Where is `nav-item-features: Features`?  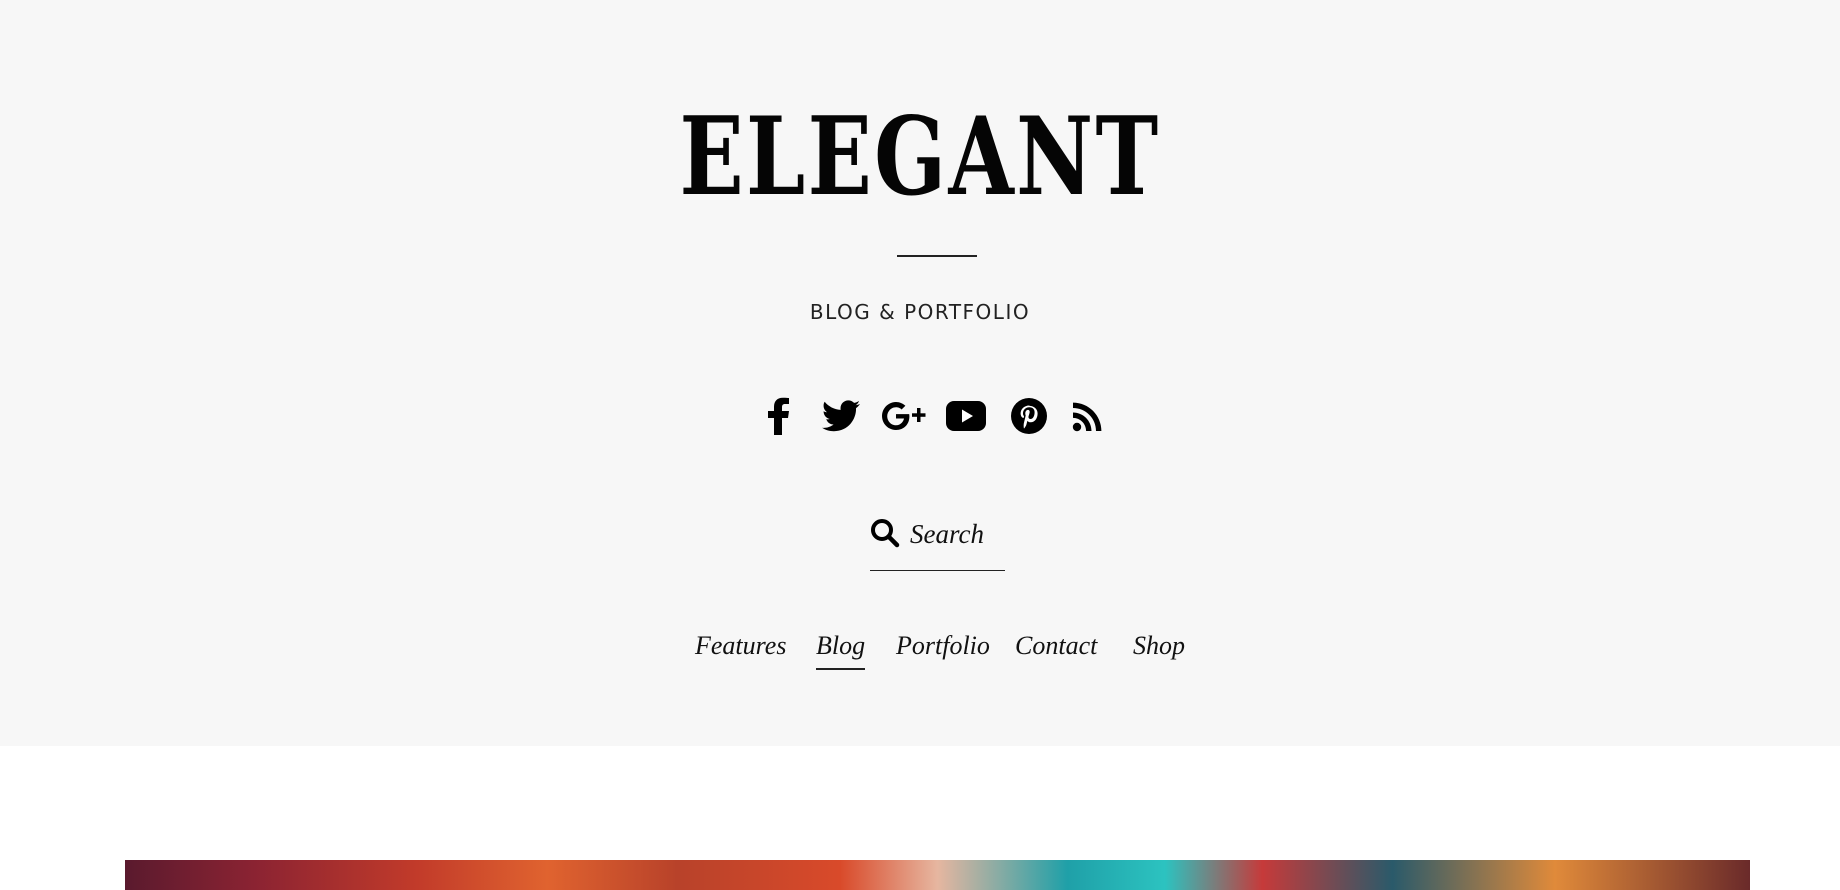 nav-item-features: Features is located at coordinates (740, 646).